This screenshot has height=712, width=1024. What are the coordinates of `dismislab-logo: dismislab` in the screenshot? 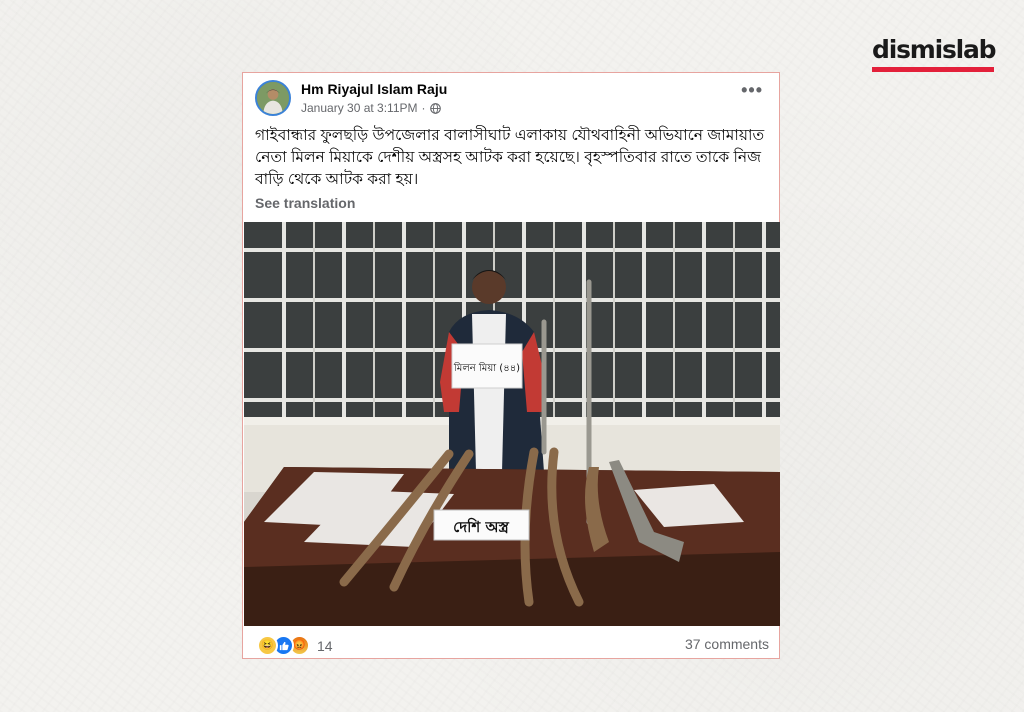 It's located at (934, 53).